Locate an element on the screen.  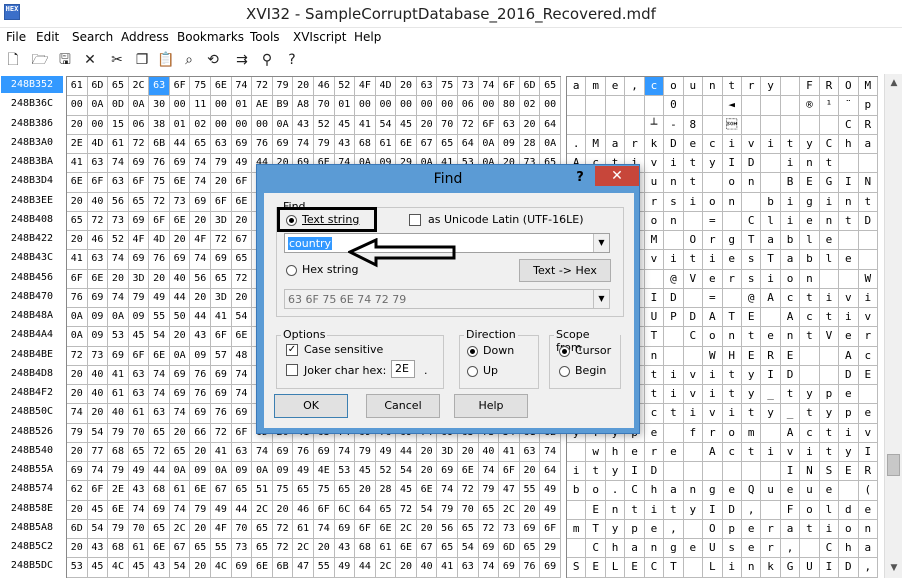
hex-byte: 53 is located at coordinates (77, 568).